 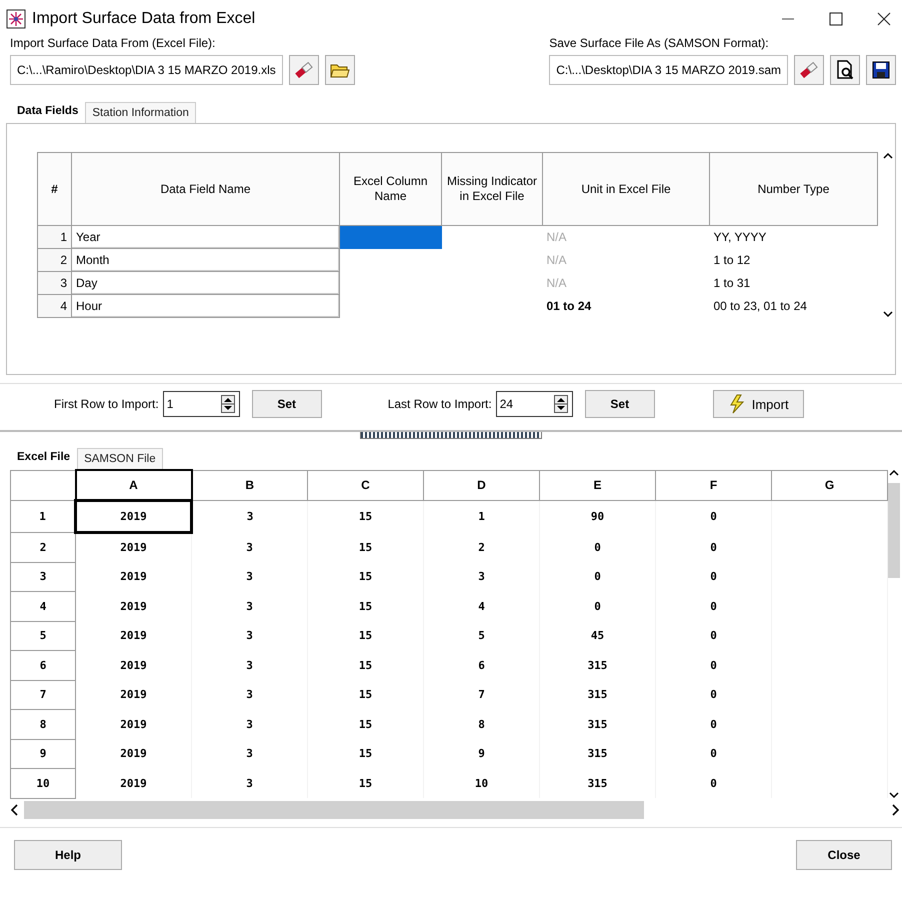 What do you see at coordinates (43, 695) in the screenshot?
I see `row-header: 7` at bounding box center [43, 695].